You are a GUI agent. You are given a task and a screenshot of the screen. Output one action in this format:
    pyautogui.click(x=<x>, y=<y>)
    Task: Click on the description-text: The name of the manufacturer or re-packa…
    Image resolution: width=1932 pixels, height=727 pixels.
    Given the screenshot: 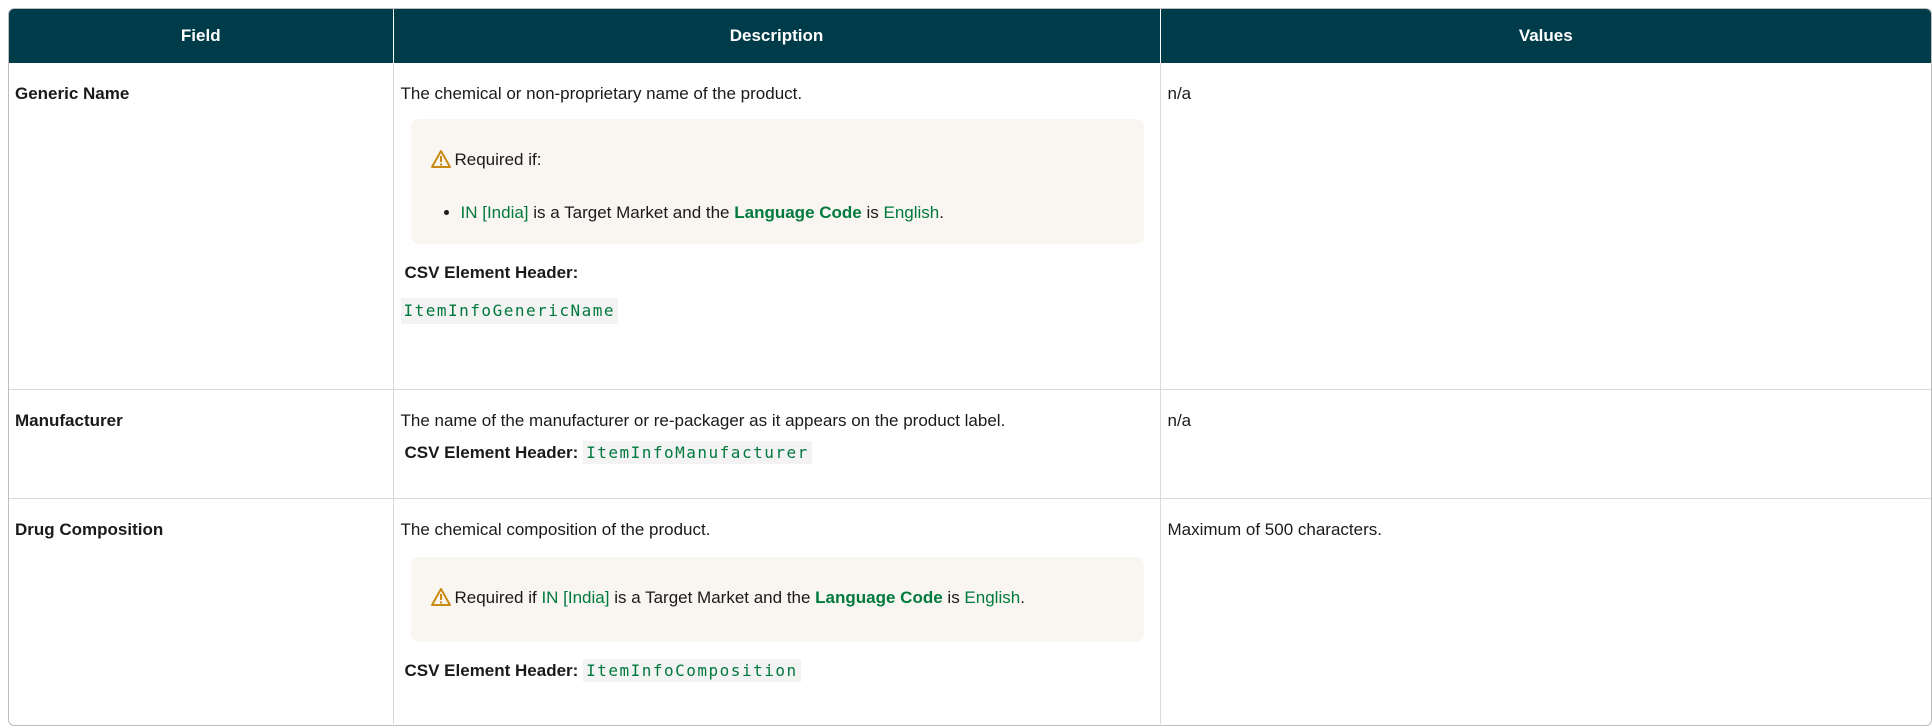 What is the action you would take?
    pyautogui.click(x=703, y=420)
    